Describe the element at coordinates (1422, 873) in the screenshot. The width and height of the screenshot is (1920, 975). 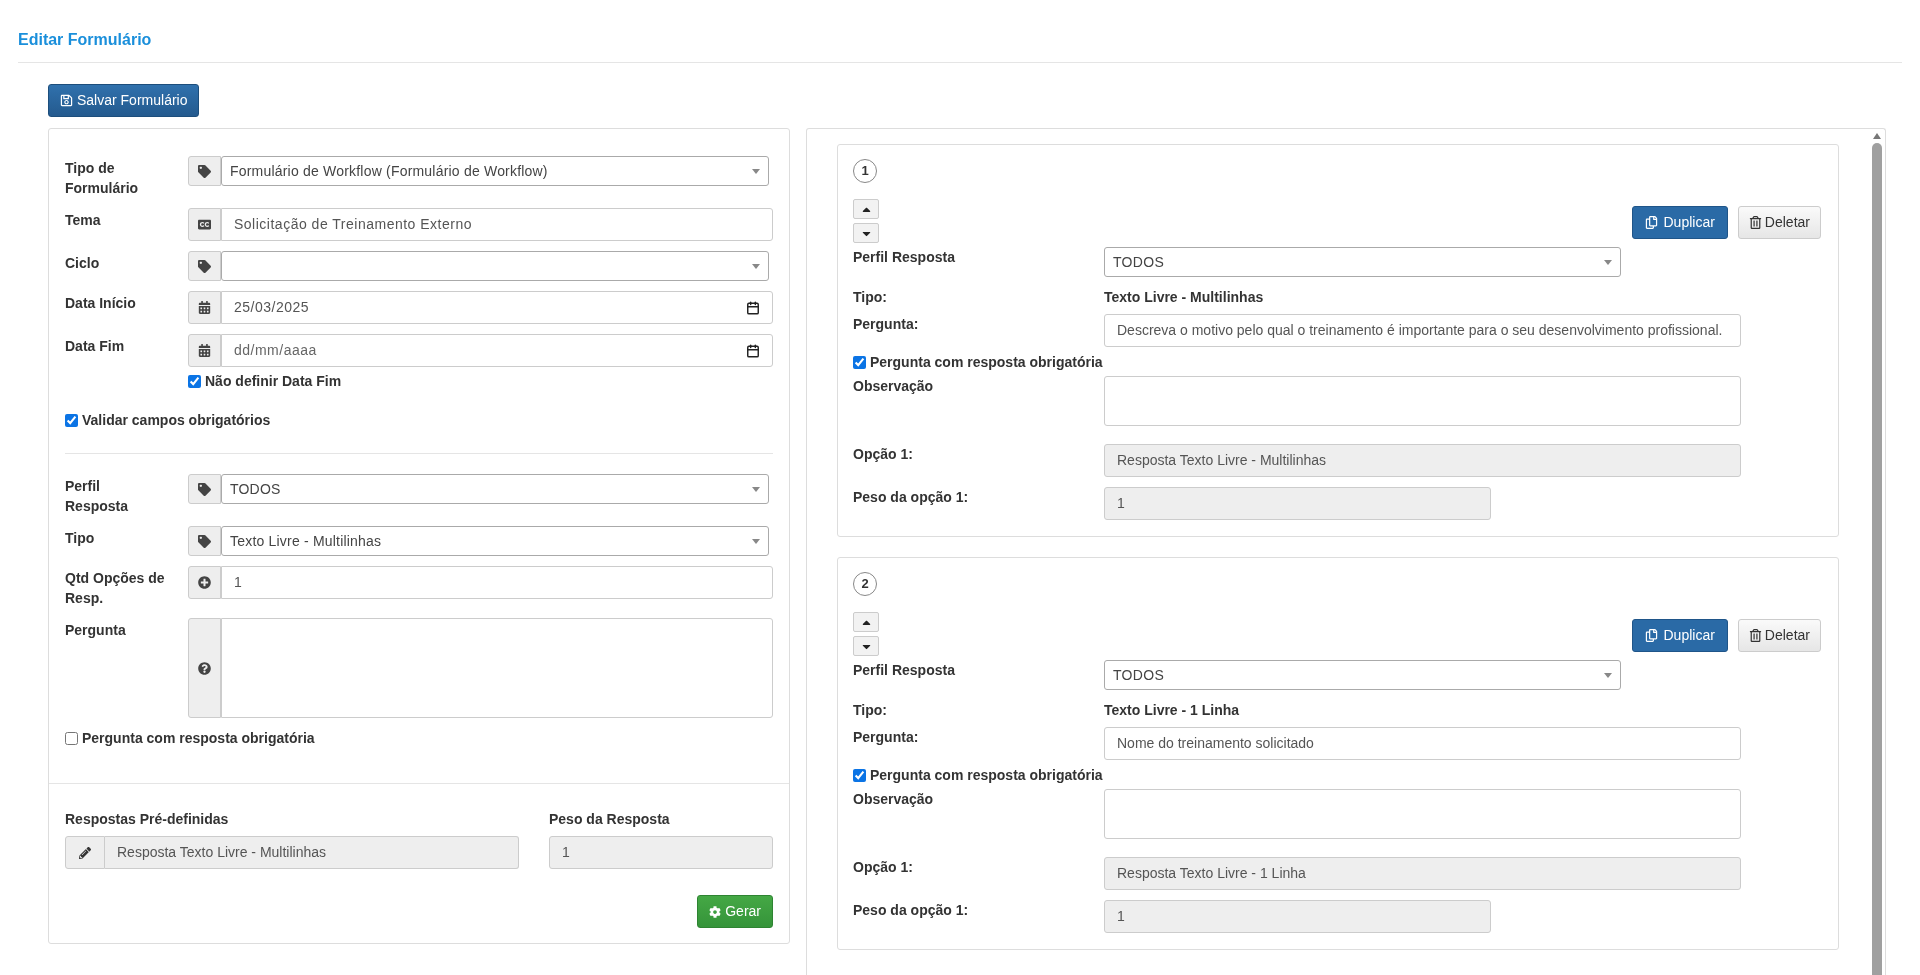
I see `input-field: Resposta Texto Livre - 1 Linha` at that location.